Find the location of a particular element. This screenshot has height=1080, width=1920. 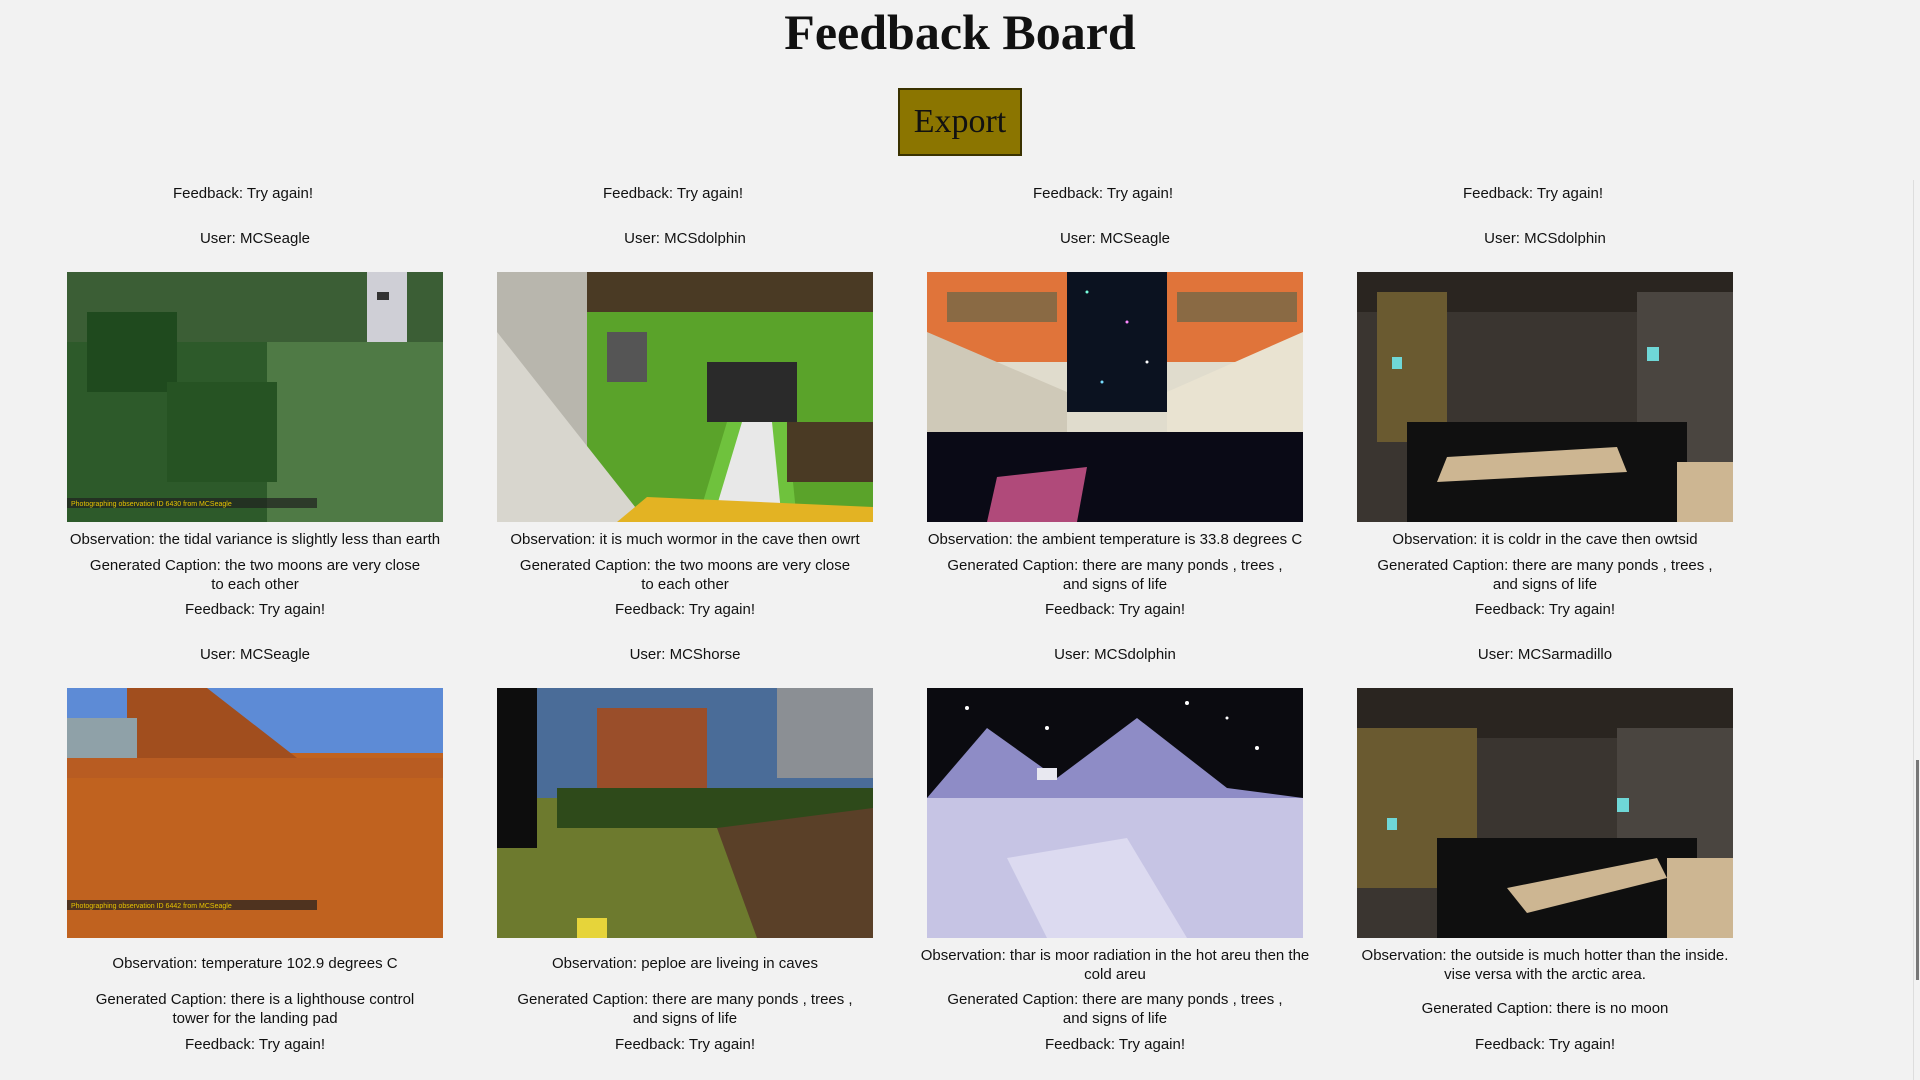

space-window-scene is located at coordinates (1115, 397).